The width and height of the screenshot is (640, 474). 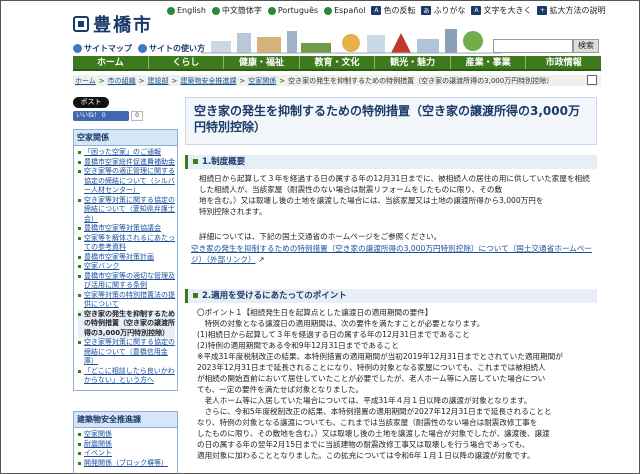 I want to click on logo-text: 豊橋市, so click(x=123, y=25).